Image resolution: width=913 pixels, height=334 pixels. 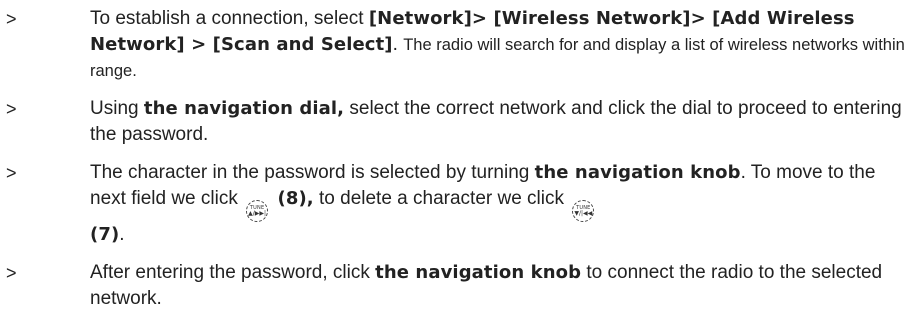 What do you see at coordinates (244, 108) in the screenshot?
I see `bold-term: the navigation dial,` at bounding box center [244, 108].